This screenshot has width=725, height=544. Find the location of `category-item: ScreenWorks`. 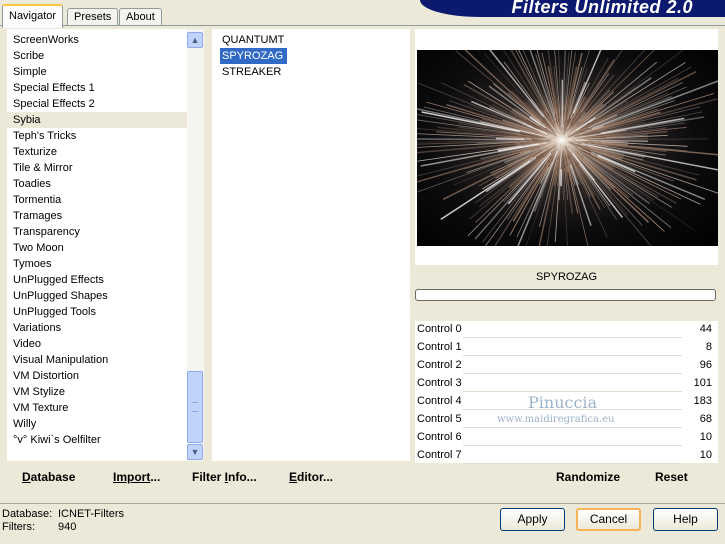

category-item: ScreenWorks is located at coordinates (97, 40).